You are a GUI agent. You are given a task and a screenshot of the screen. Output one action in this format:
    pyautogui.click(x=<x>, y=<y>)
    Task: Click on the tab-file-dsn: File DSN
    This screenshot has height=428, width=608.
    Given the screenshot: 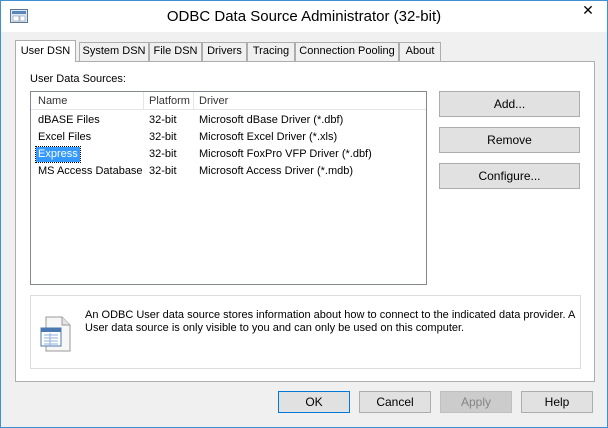 What is the action you would take?
    pyautogui.click(x=175, y=51)
    